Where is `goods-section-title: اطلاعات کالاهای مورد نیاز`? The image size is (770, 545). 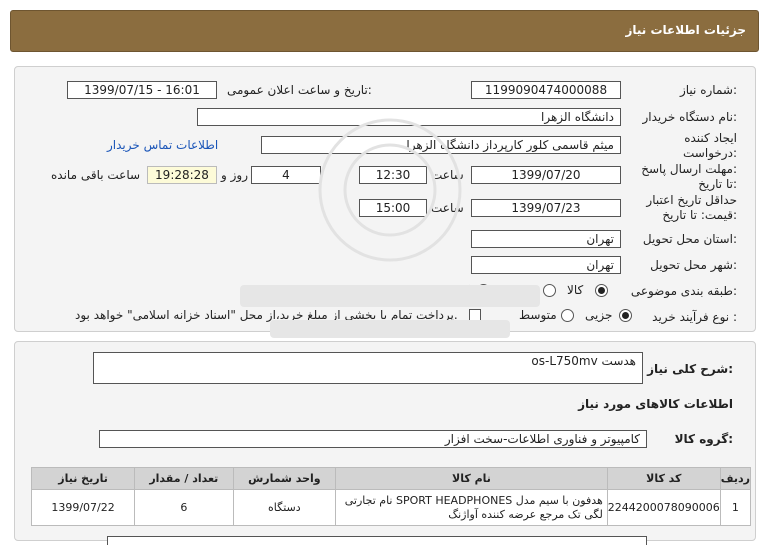 goods-section-title: اطلاعات کالاهای مورد نیاز is located at coordinates (655, 404).